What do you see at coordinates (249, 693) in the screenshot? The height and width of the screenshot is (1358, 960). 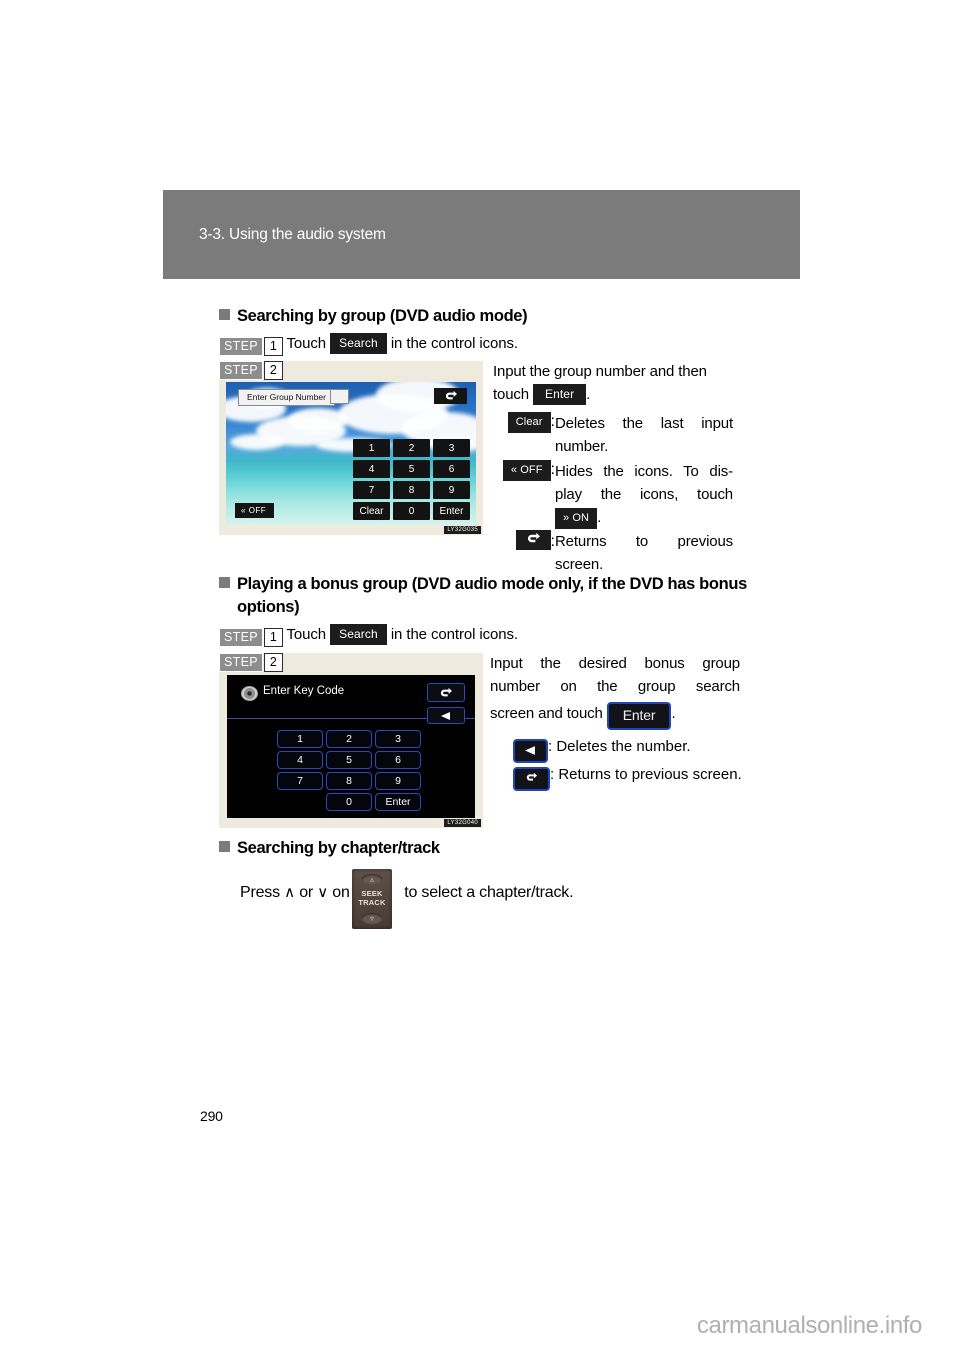 I see `disc-icon` at bounding box center [249, 693].